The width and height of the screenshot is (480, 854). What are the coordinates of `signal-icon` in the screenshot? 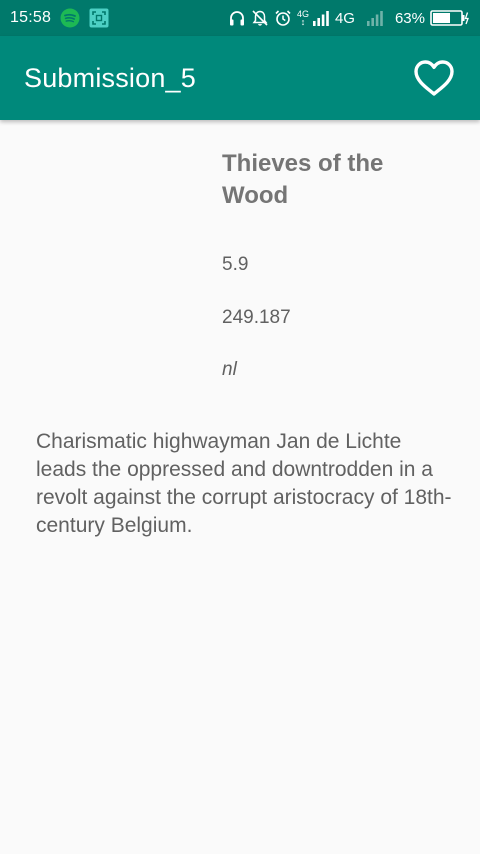 It's located at (321, 18).